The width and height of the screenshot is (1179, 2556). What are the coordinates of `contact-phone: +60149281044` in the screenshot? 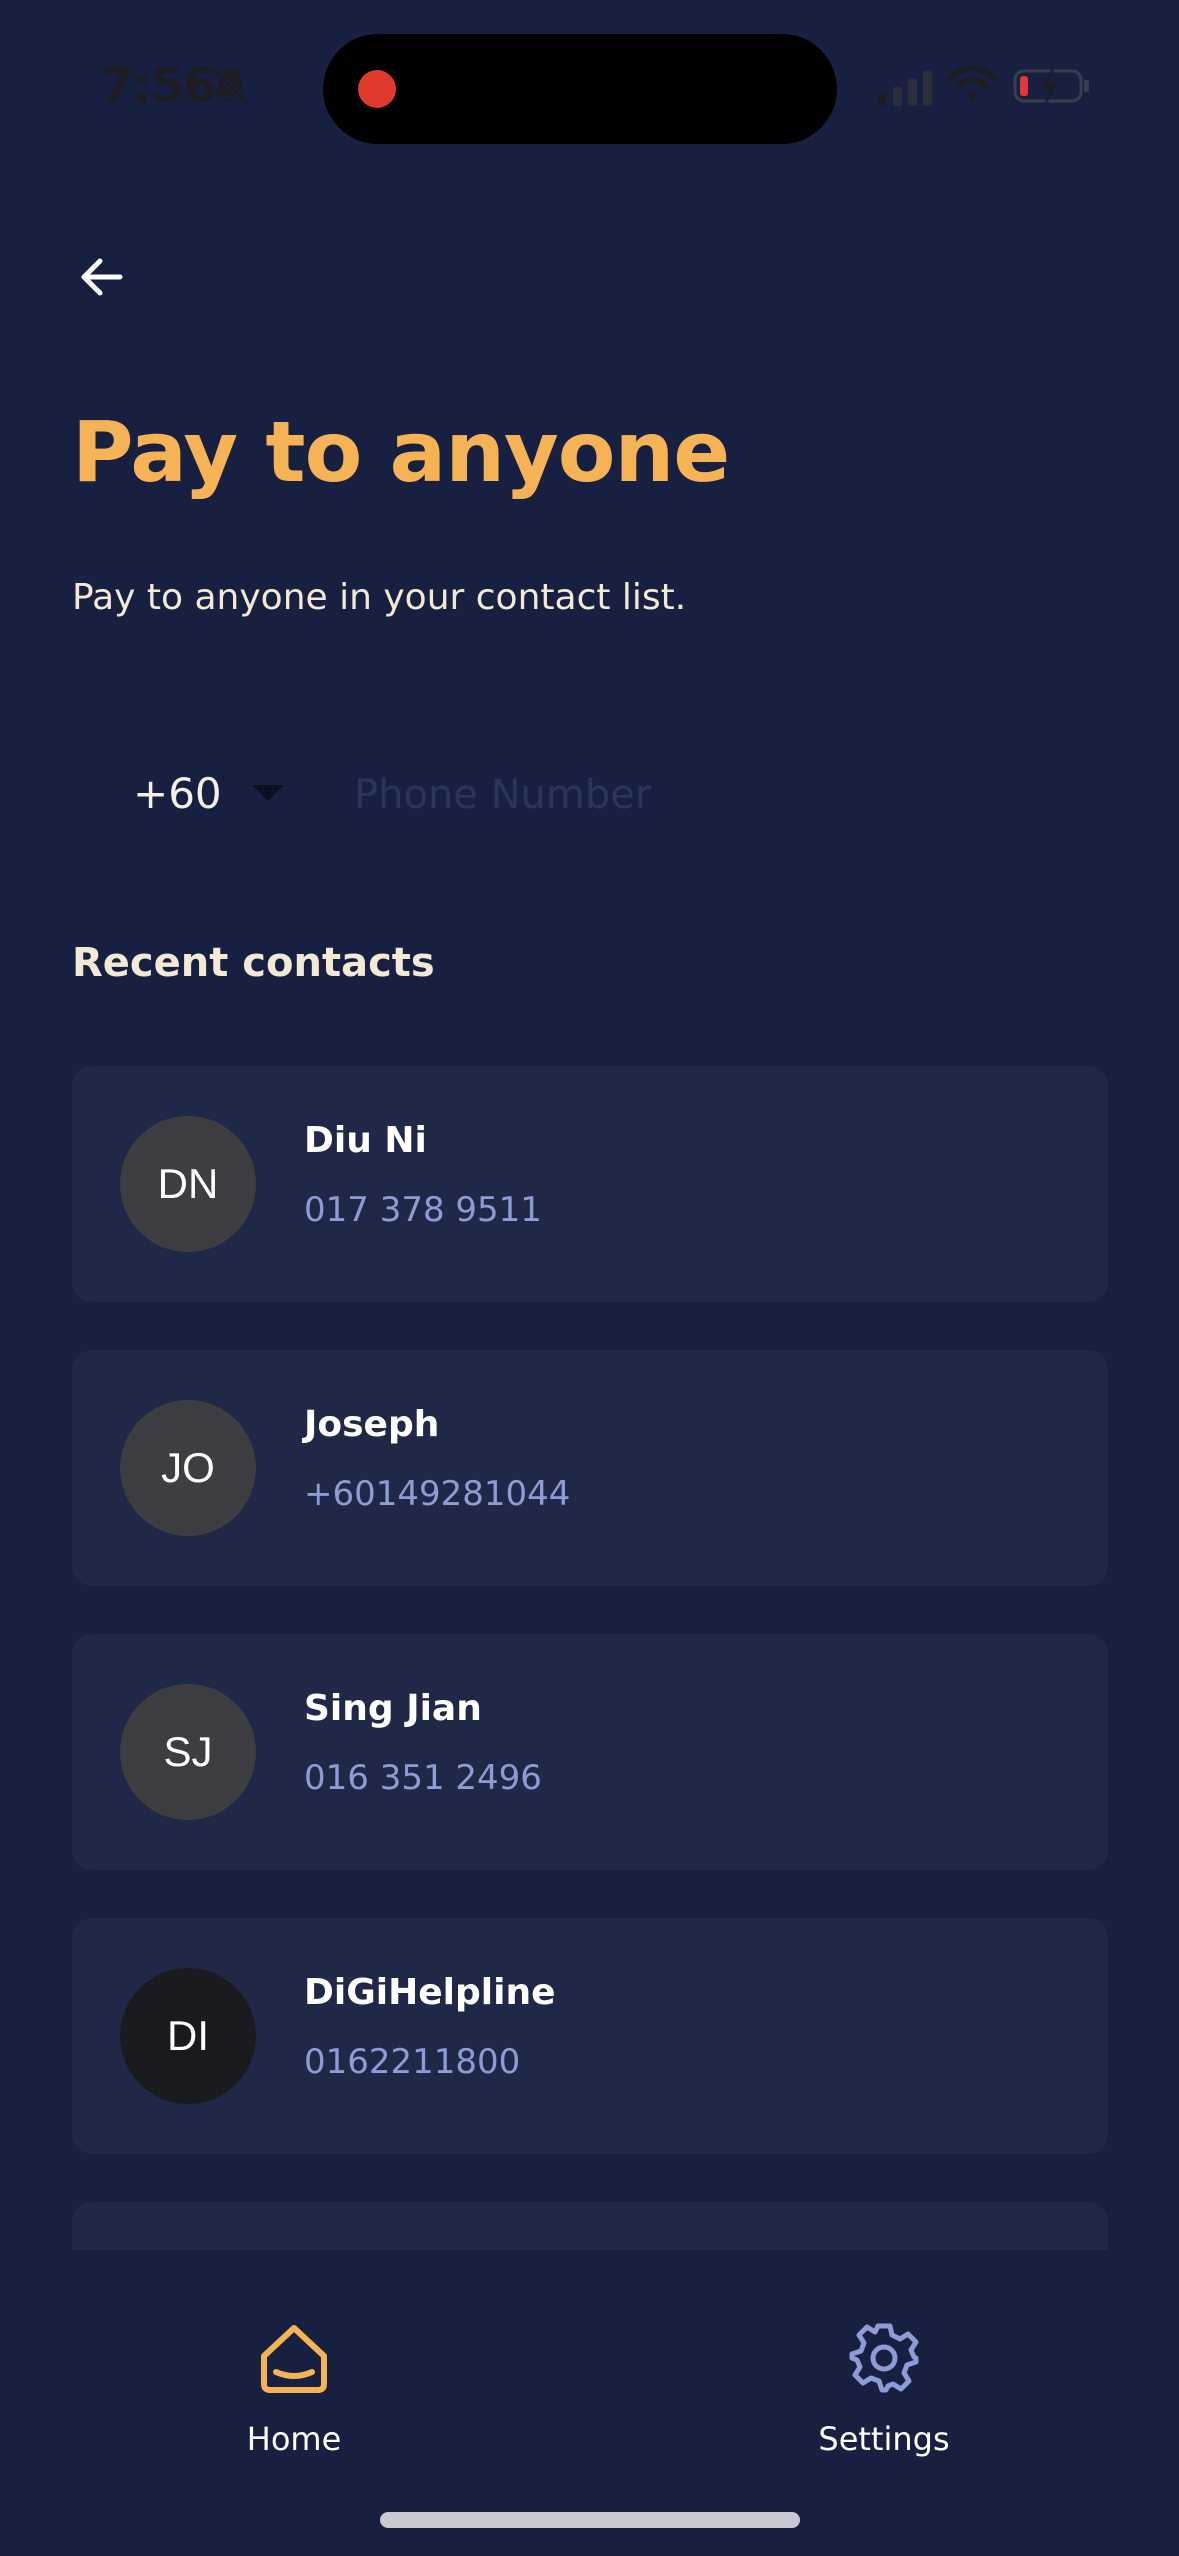 It's located at (437, 1494).